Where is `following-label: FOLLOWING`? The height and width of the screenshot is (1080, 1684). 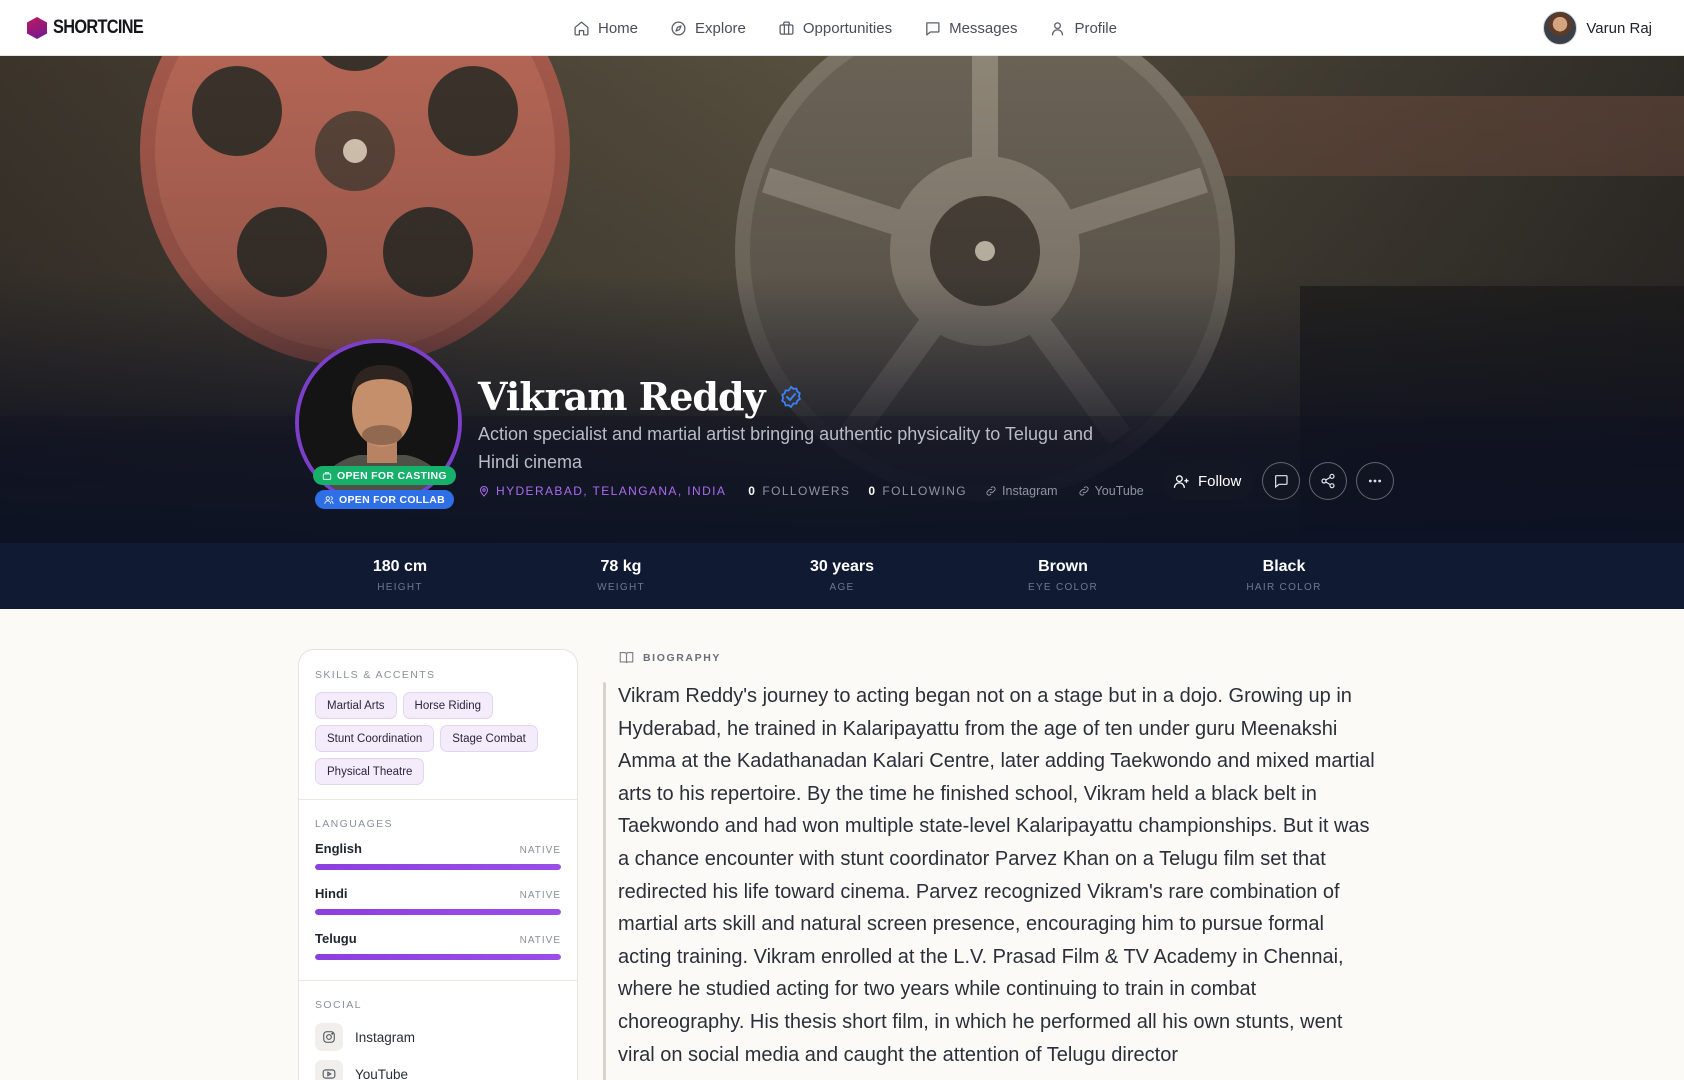
following-label: FOLLOWING is located at coordinates (925, 491).